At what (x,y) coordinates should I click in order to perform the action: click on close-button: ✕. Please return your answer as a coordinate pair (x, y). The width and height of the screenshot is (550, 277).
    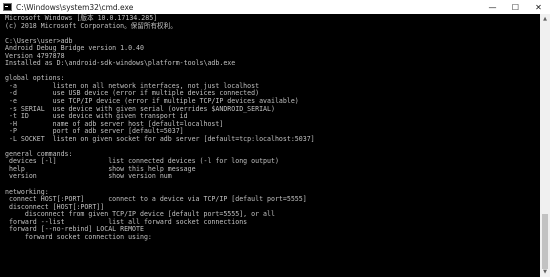
    Looking at the image, I should click on (538, 7).